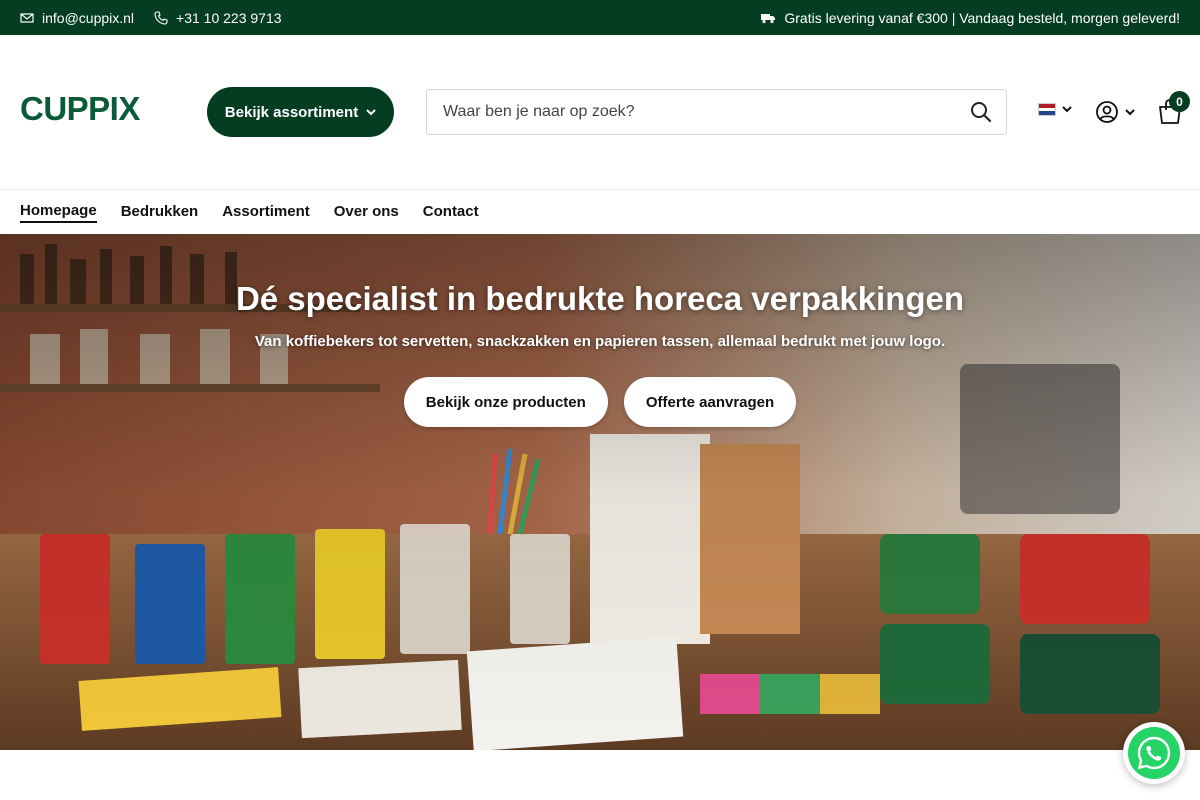 This screenshot has width=1200, height=800. Describe the element at coordinates (1179, 101) in the screenshot. I see `cart-count-badge: 0` at that location.